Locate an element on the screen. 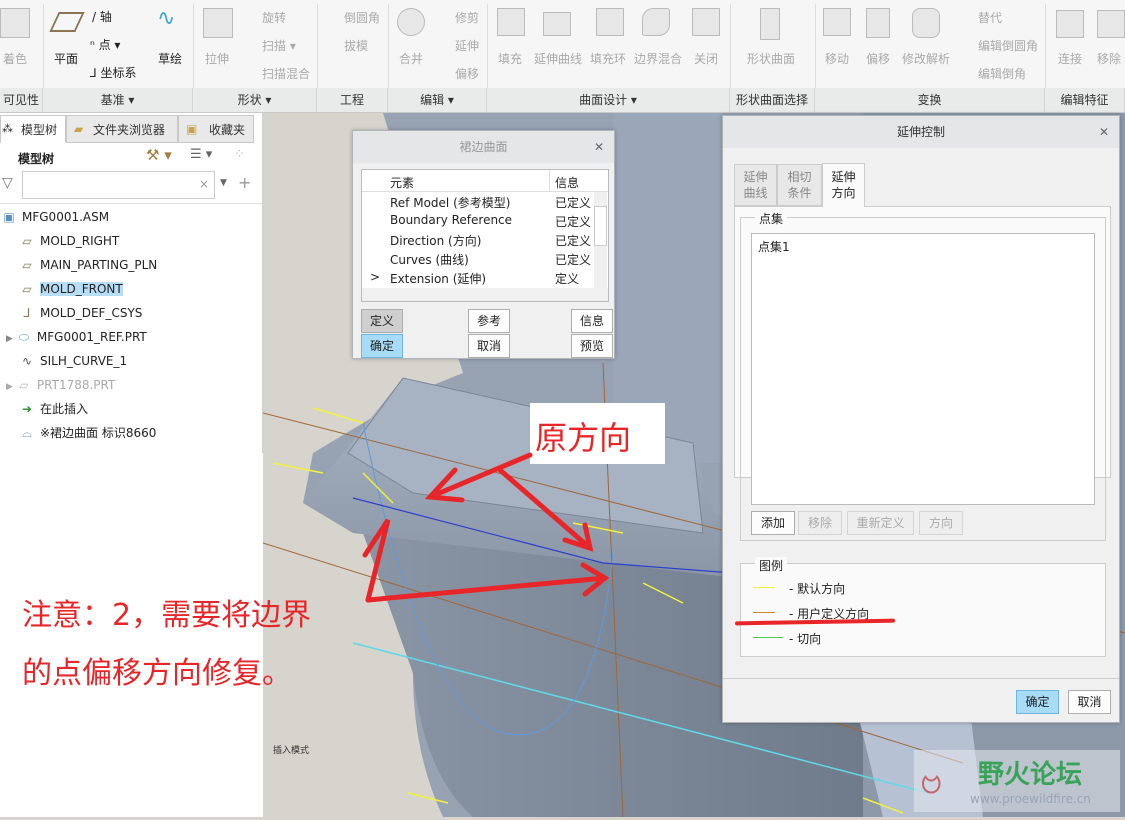  tree-item: ▱ MOLD_RIGHT is located at coordinates (69, 241).